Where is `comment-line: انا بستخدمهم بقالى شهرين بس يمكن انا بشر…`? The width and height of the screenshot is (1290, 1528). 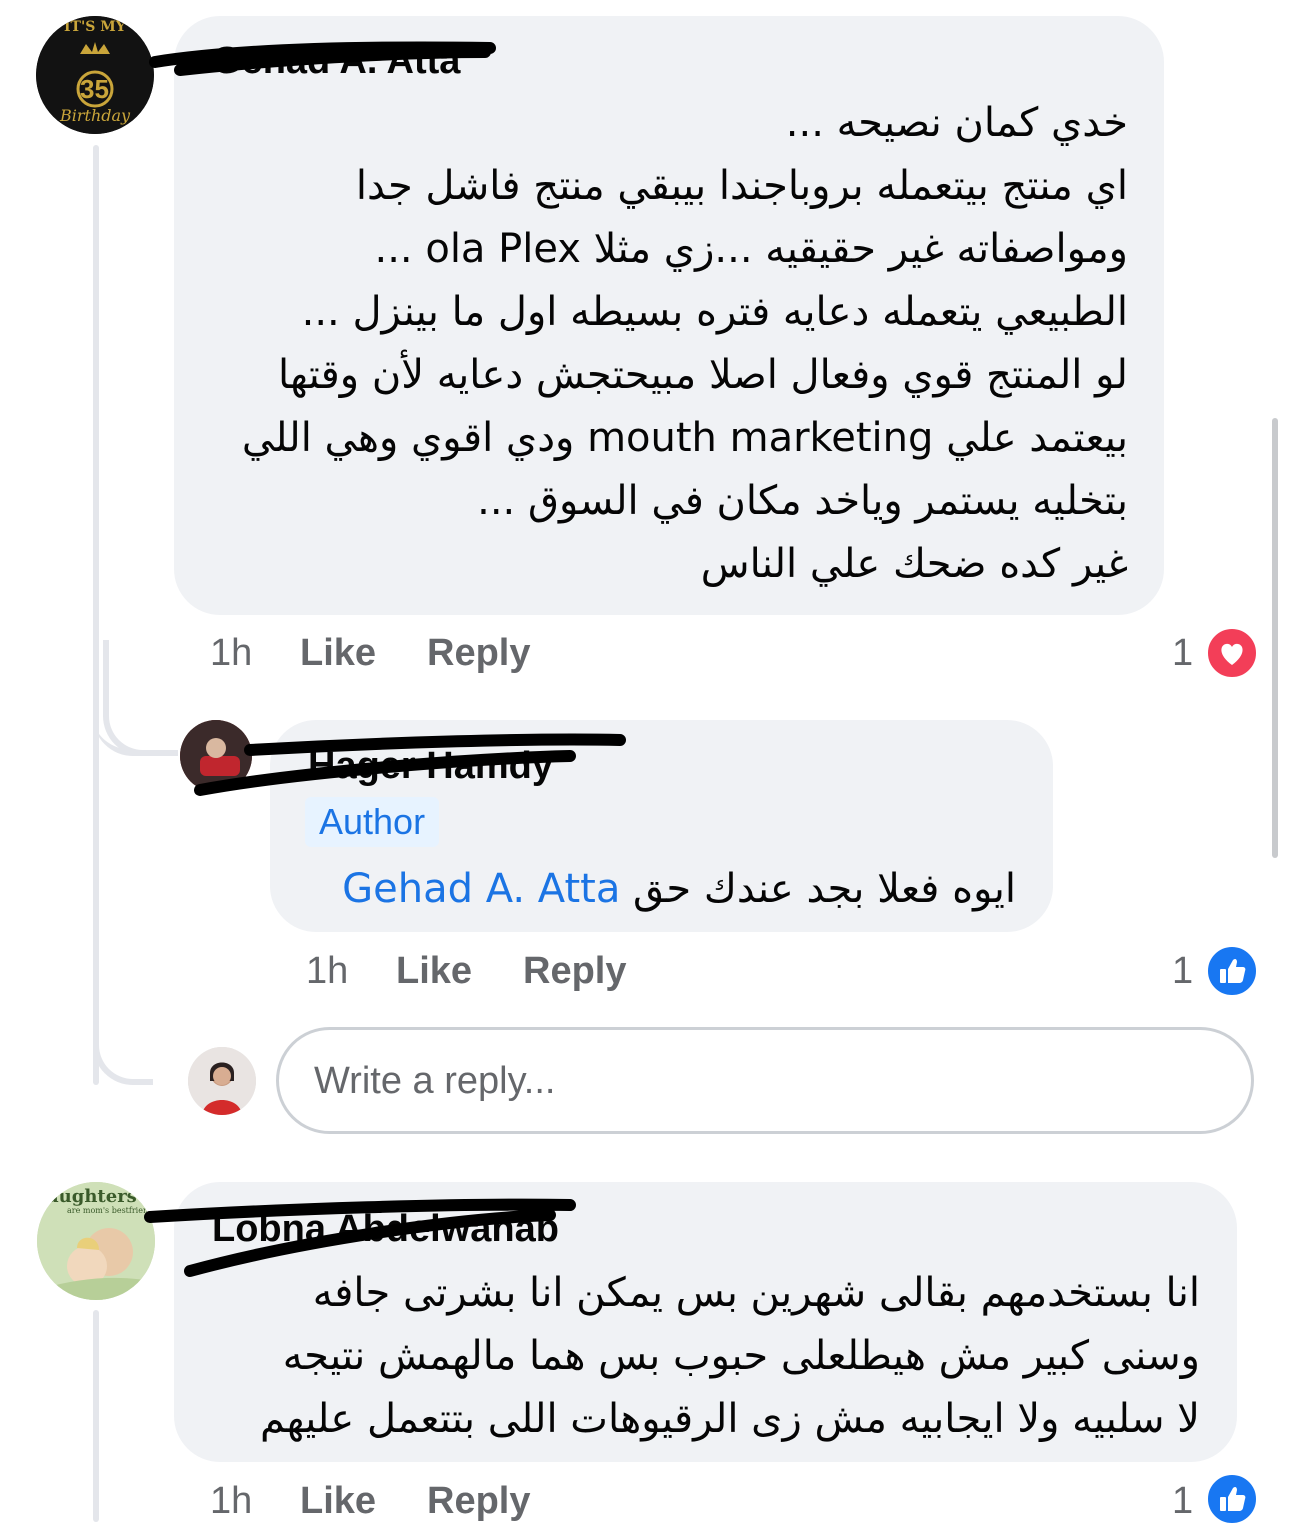
comment-line: انا بستخدمهم بقالى شهرين بس يمكن انا بشر… is located at coordinates (756, 1293).